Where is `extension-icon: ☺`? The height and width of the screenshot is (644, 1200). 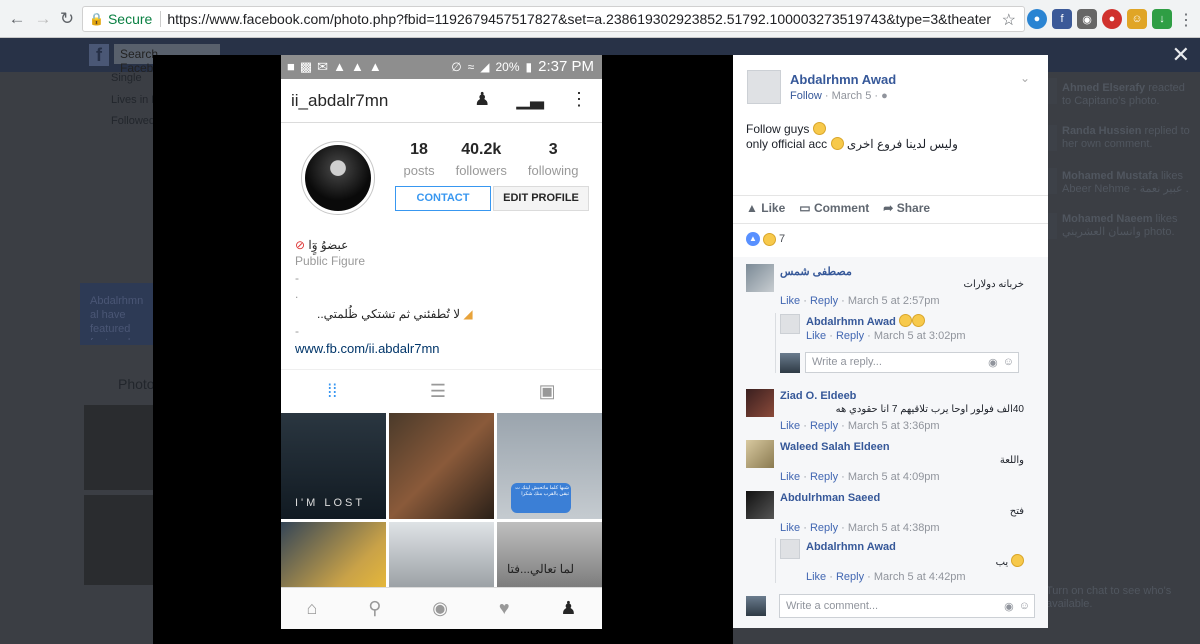 extension-icon: ☺ is located at coordinates (1137, 19).